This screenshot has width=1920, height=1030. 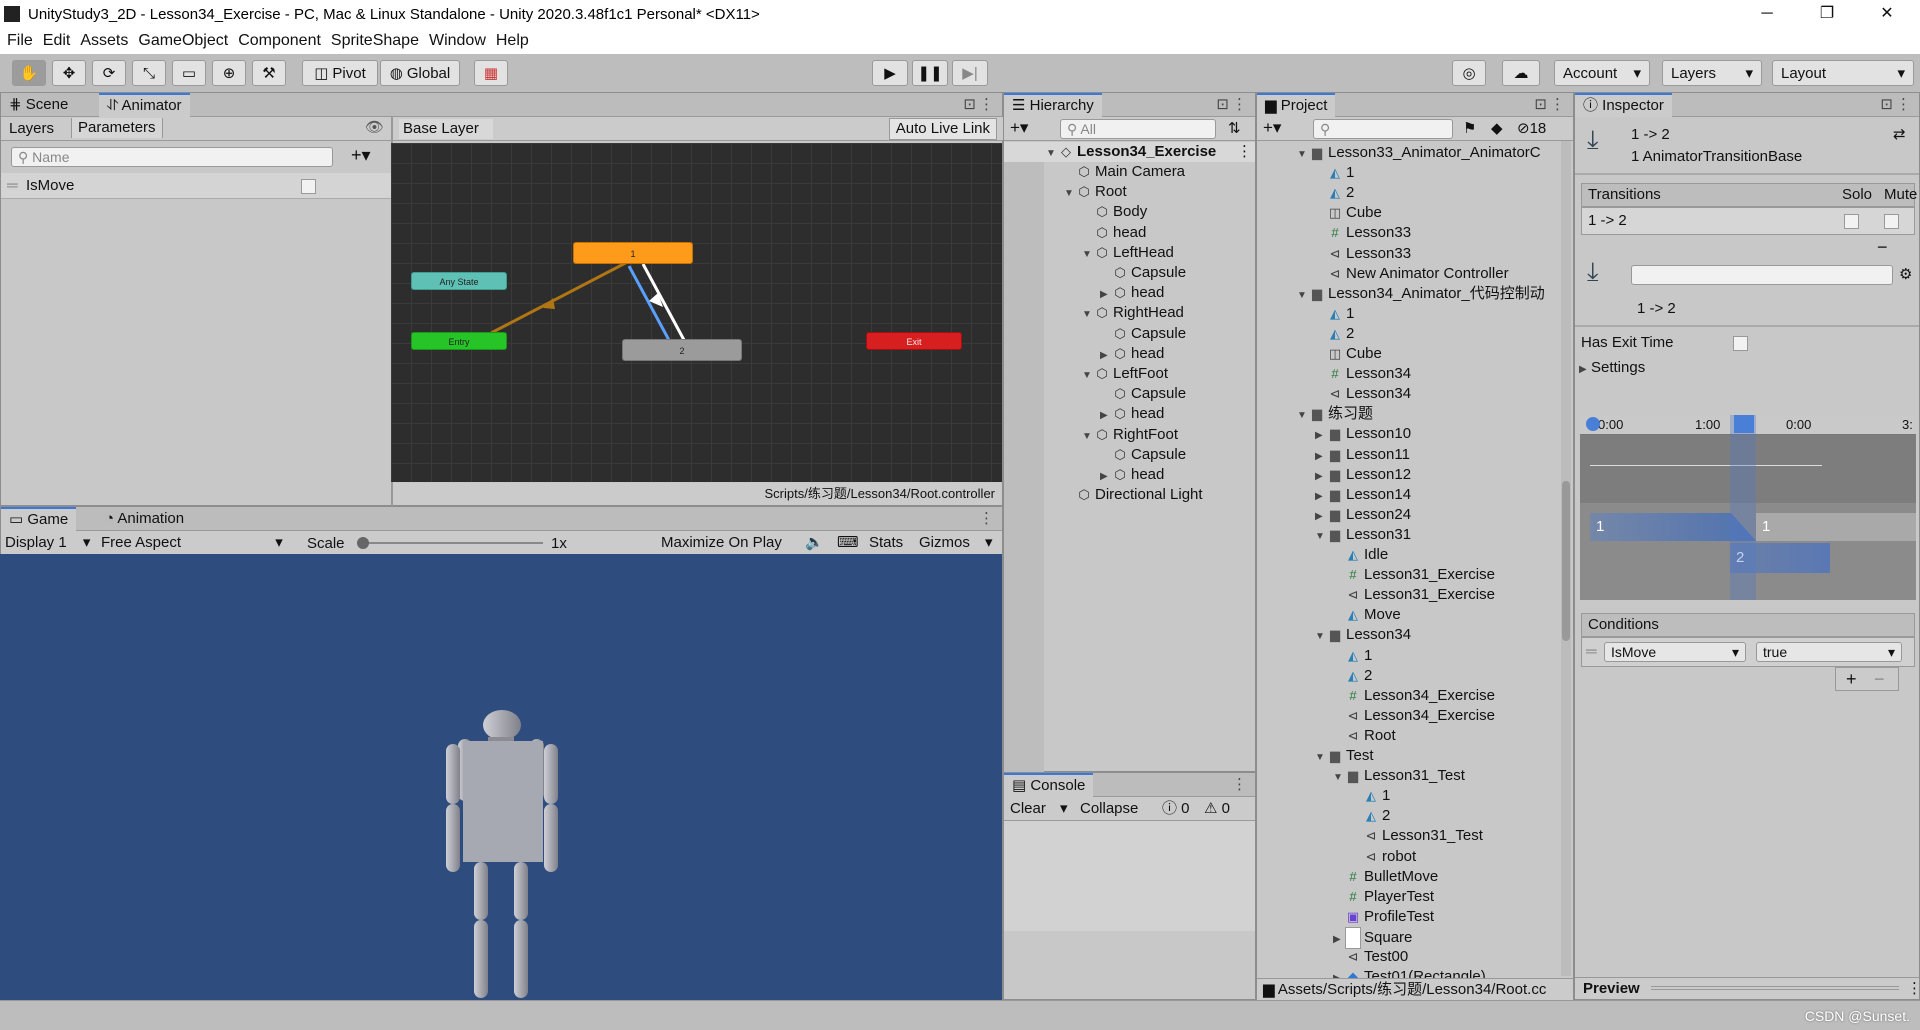 What do you see at coordinates (1843, 73) in the screenshot?
I see `layout-dropdown: Layout ▾` at bounding box center [1843, 73].